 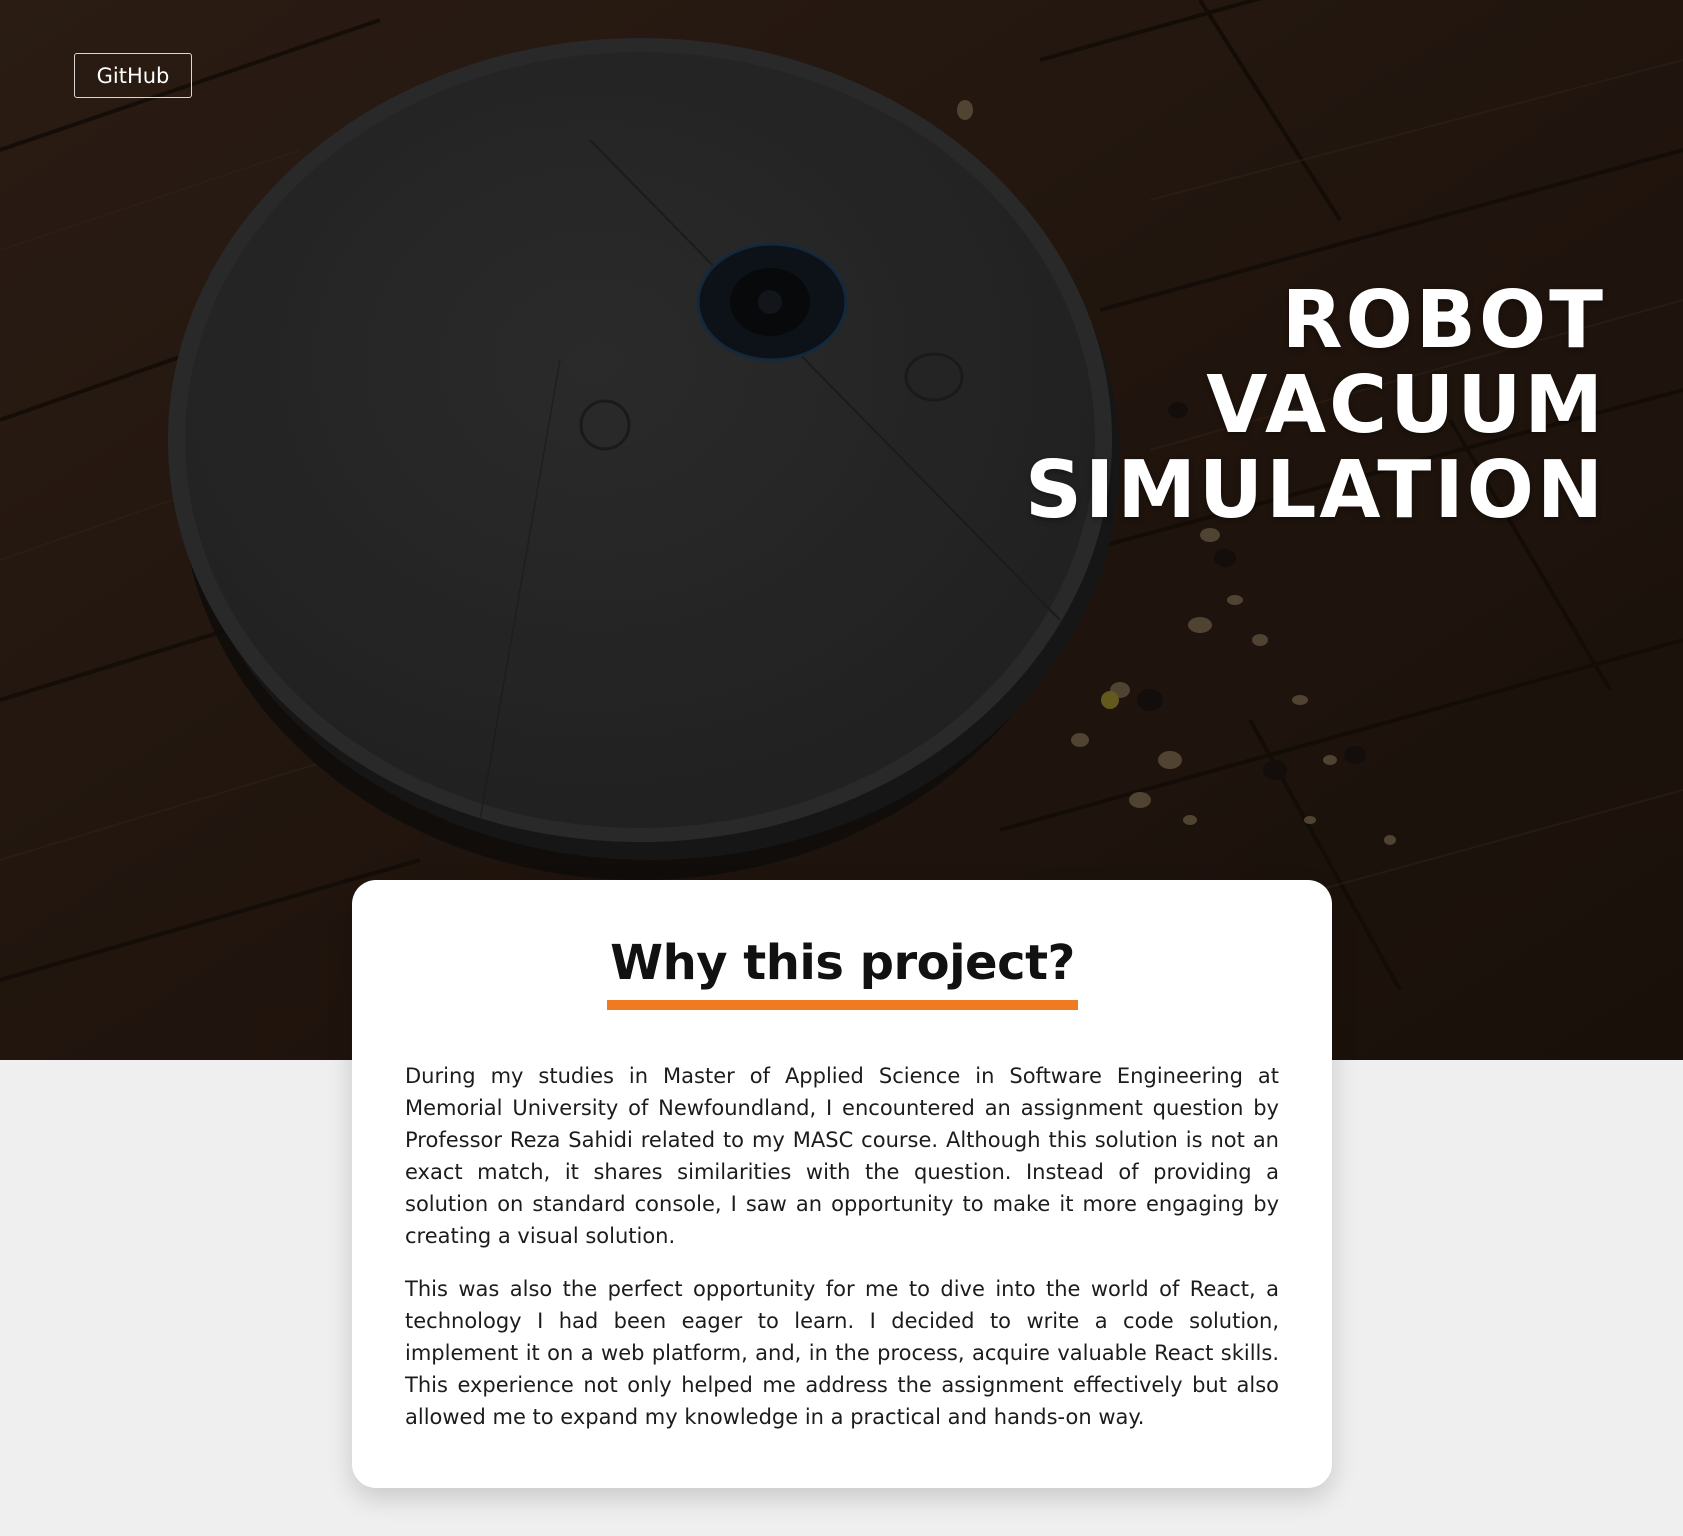 I want to click on card-title-block: Why this project?, so click(x=842, y=971).